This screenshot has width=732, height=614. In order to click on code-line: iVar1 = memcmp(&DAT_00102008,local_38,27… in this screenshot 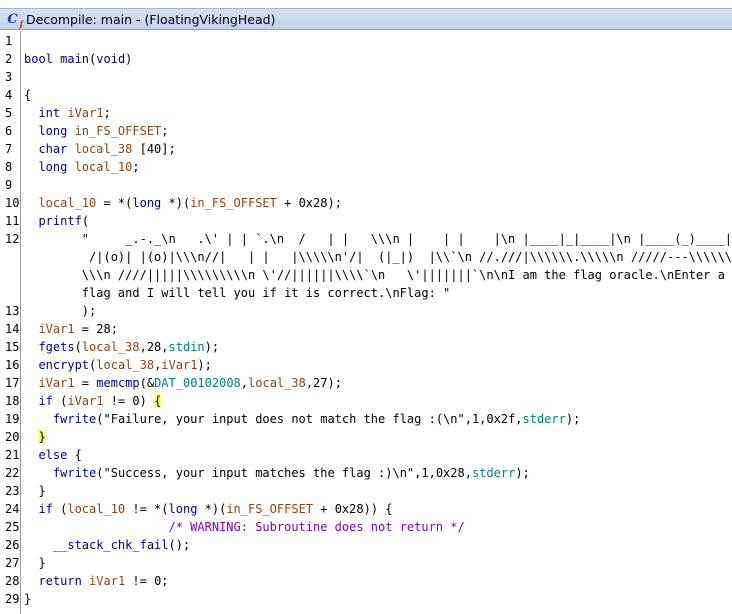, I will do `click(182, 383)`.